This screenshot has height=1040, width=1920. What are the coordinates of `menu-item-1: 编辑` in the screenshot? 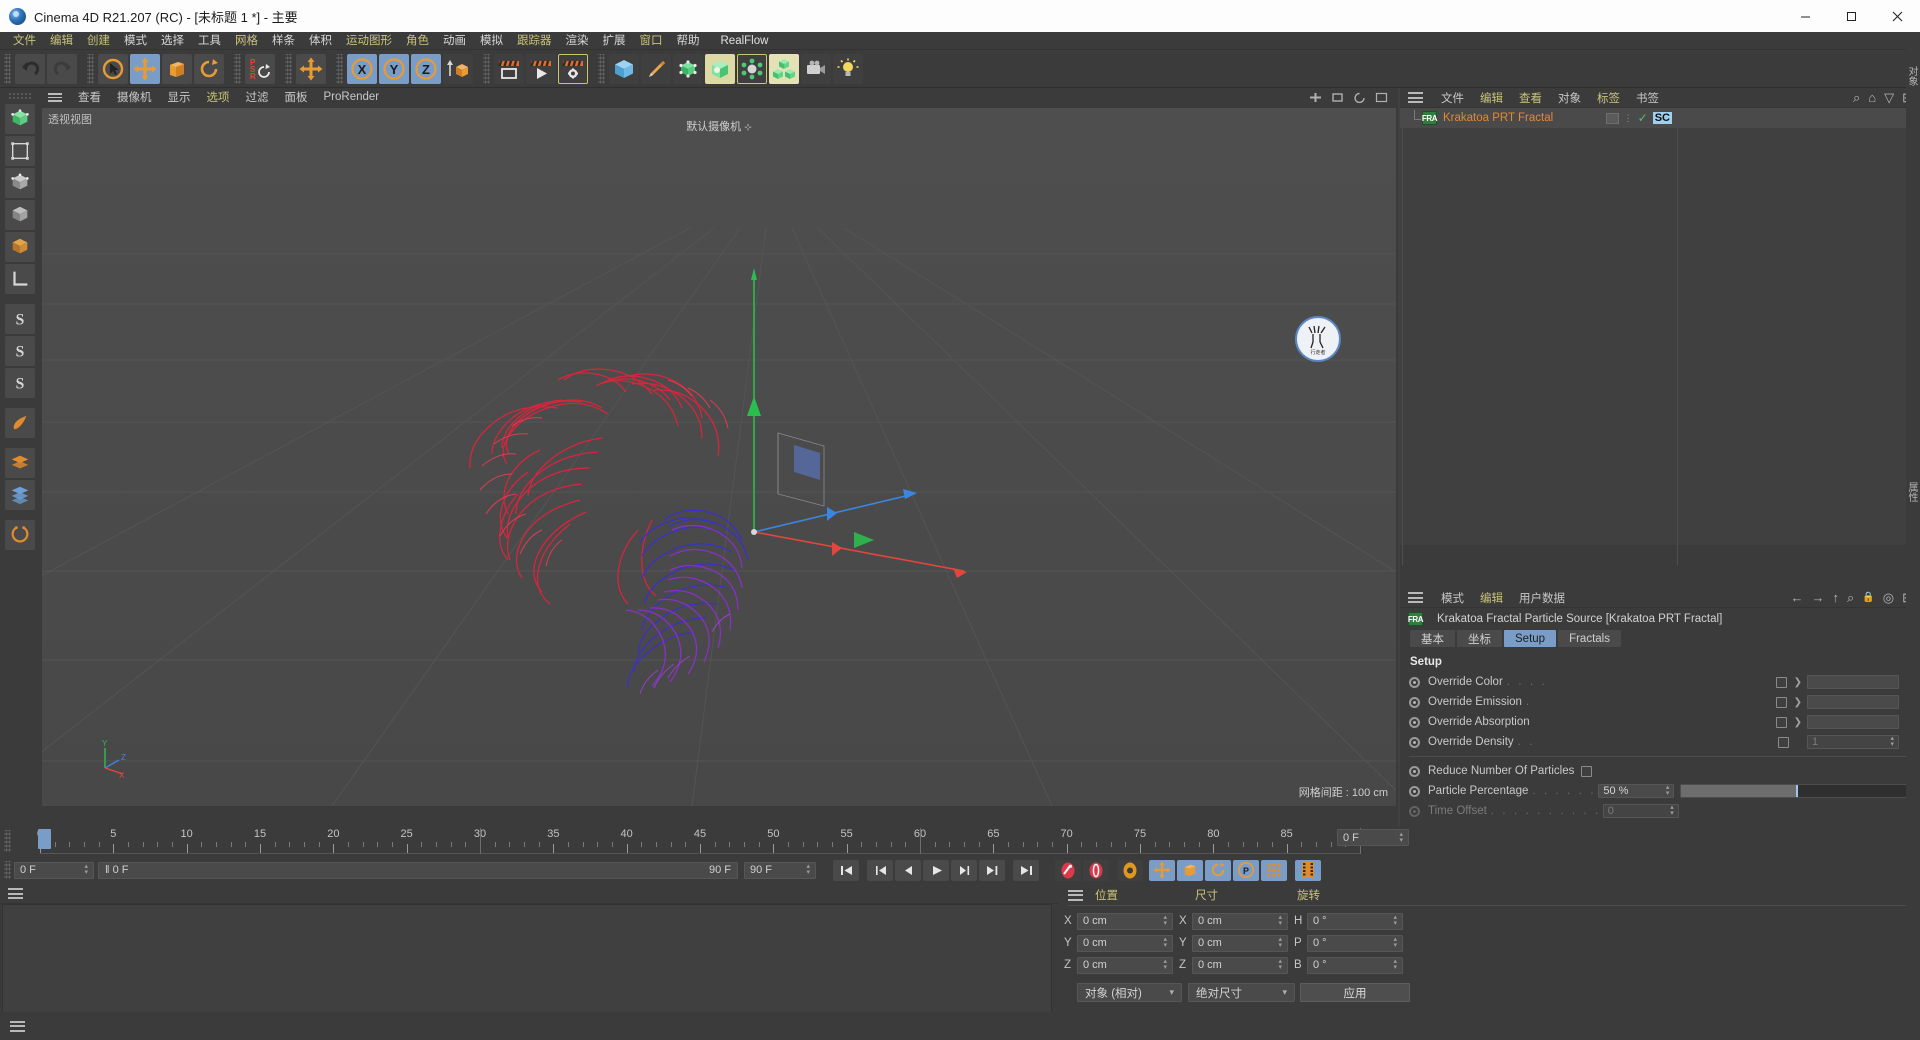 It's located at (61, 41).